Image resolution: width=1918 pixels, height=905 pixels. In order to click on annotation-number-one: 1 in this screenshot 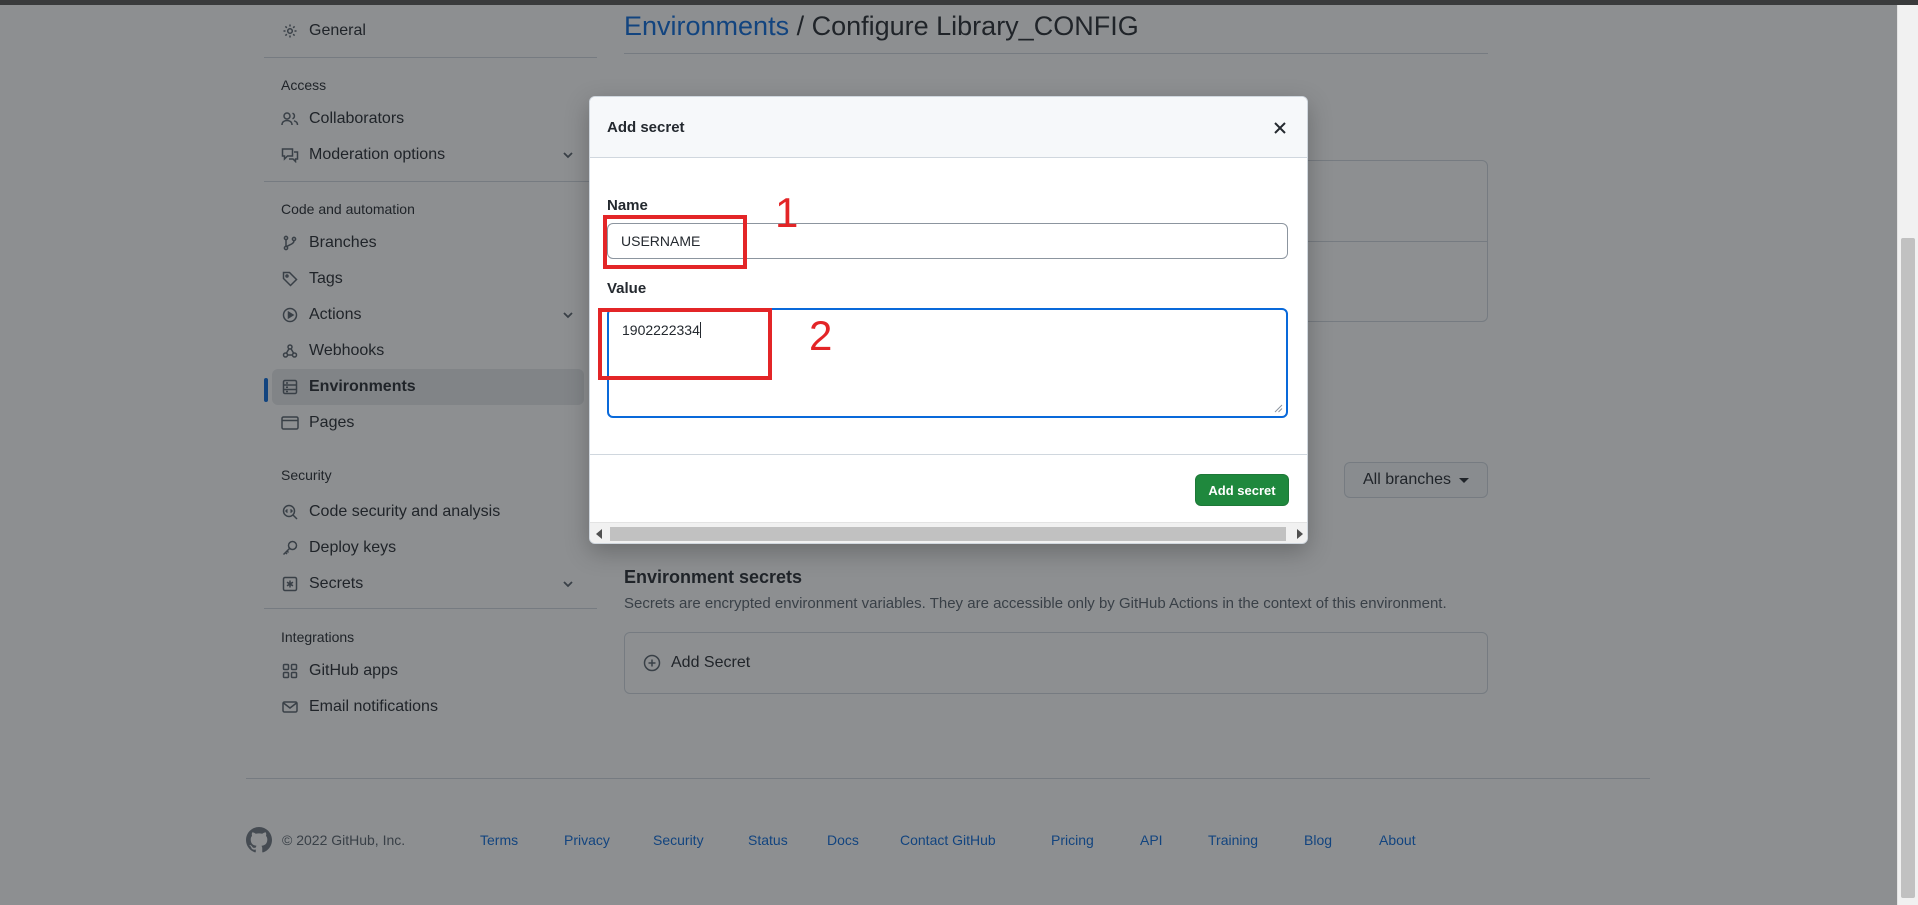, I will do `click(787, 212)`.